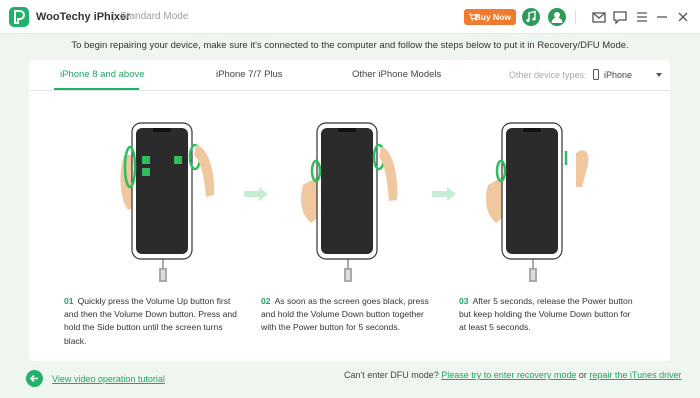 The image size is (700, 398). What do you see at coordinates (83, 17) in the screenshot?
I see `app-name: WooTechy iPhixer` at bounding box center [83, 17].